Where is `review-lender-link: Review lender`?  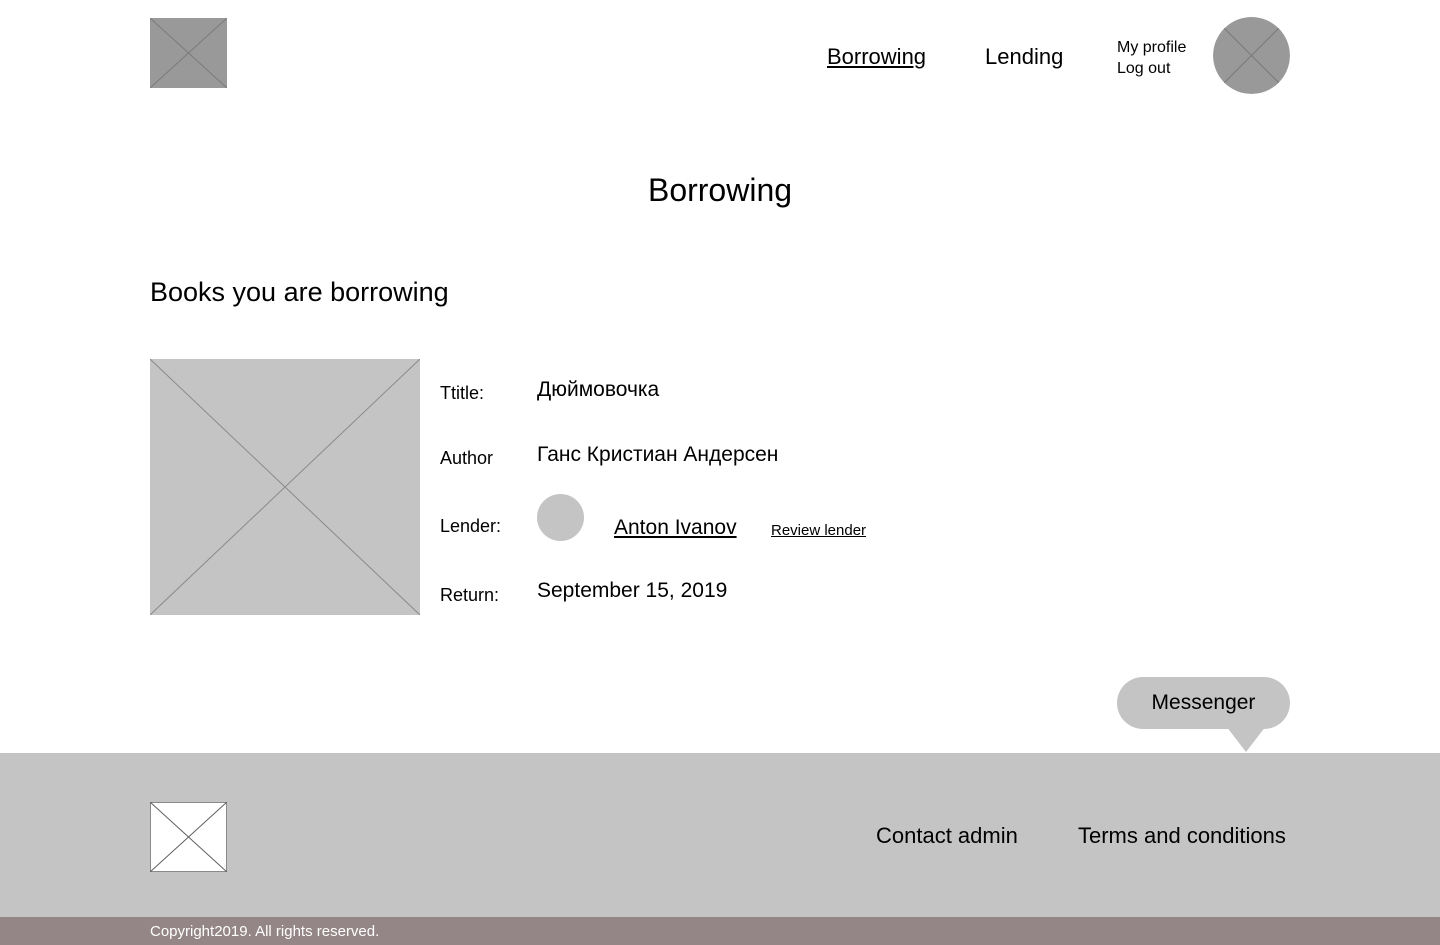
review-lender-link: Review lender is located at coordinates (818, 530).